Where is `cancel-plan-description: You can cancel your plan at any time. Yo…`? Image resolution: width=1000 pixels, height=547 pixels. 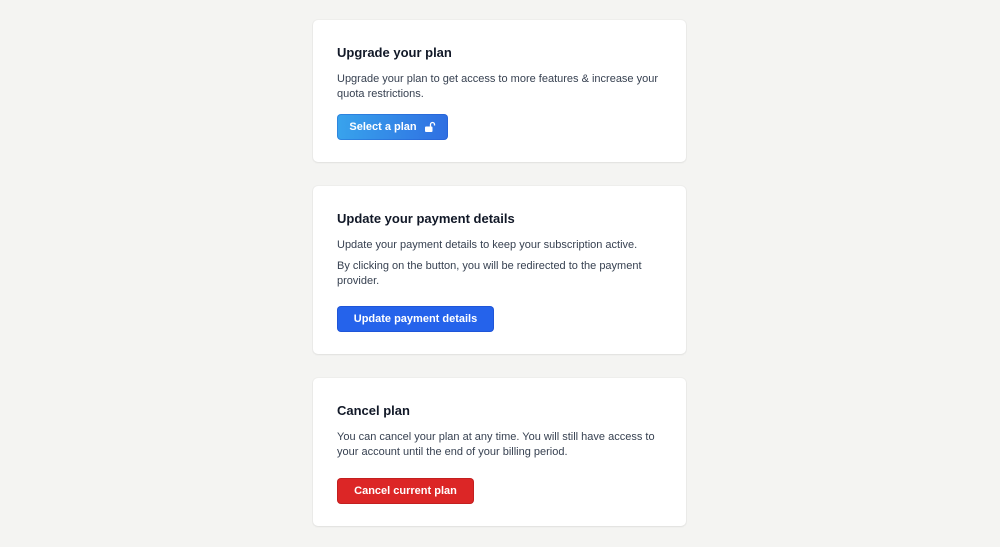
cancel-plan-description: You can cancel your plan at any time. Yo… is located at coordinates (496, 444).